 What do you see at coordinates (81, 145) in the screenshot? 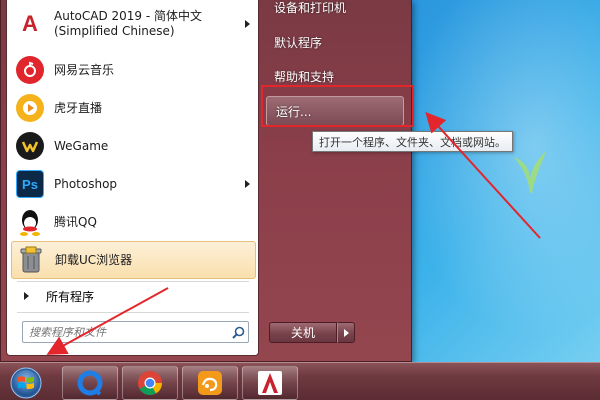
I see `program-label: WeGame` at bounding box center [81, 145].